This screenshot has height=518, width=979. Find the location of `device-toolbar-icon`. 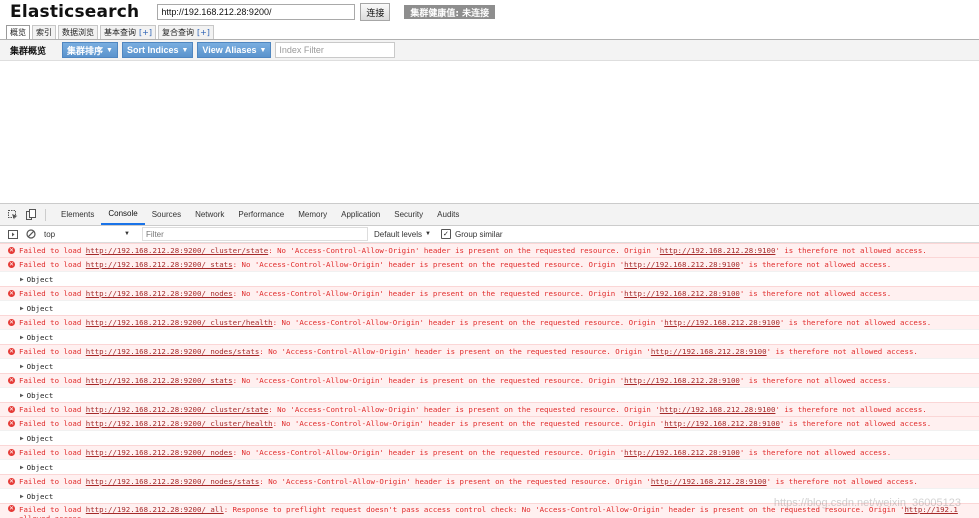

device-toolbar-icon is located at coordinates (30, 214).